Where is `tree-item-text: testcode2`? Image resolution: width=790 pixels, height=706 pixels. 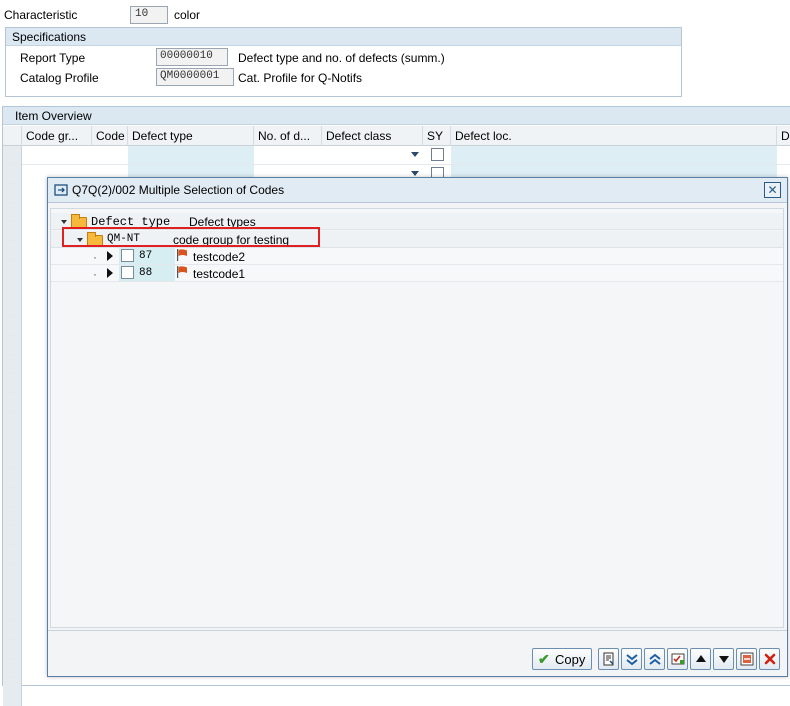
tree-item-text: testcode2 is located at coordinates (219, 257).